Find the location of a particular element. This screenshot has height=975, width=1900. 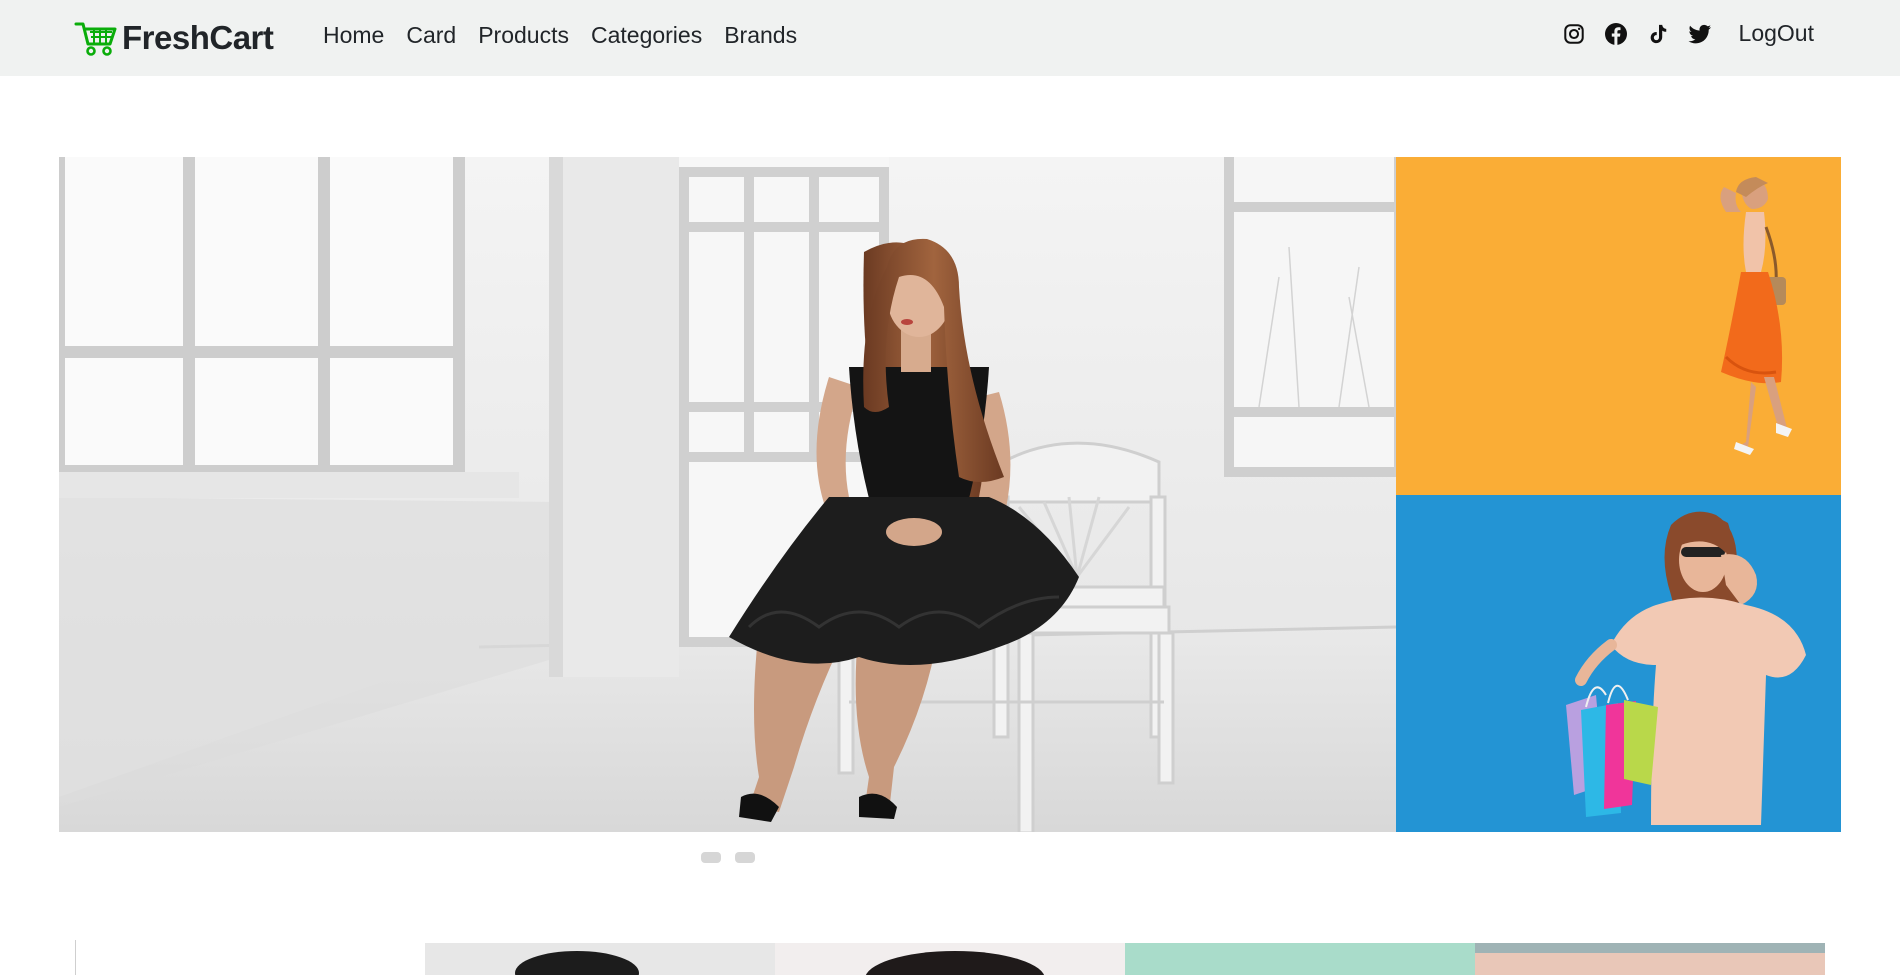

nav-links: Home Card Products Categories Brands is located at coordinates (560, 35).